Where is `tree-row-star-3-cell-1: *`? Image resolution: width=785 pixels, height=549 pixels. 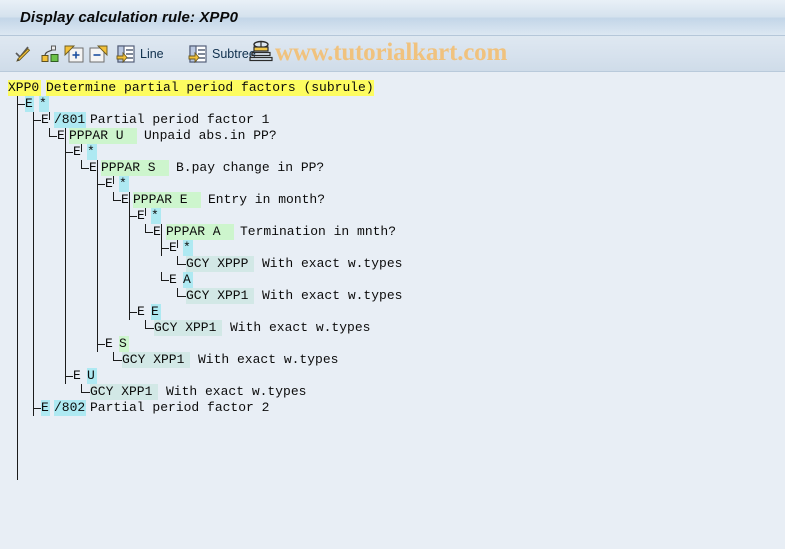
tree-row-star-3-cell-1: * is located at coordinates (124, 184).